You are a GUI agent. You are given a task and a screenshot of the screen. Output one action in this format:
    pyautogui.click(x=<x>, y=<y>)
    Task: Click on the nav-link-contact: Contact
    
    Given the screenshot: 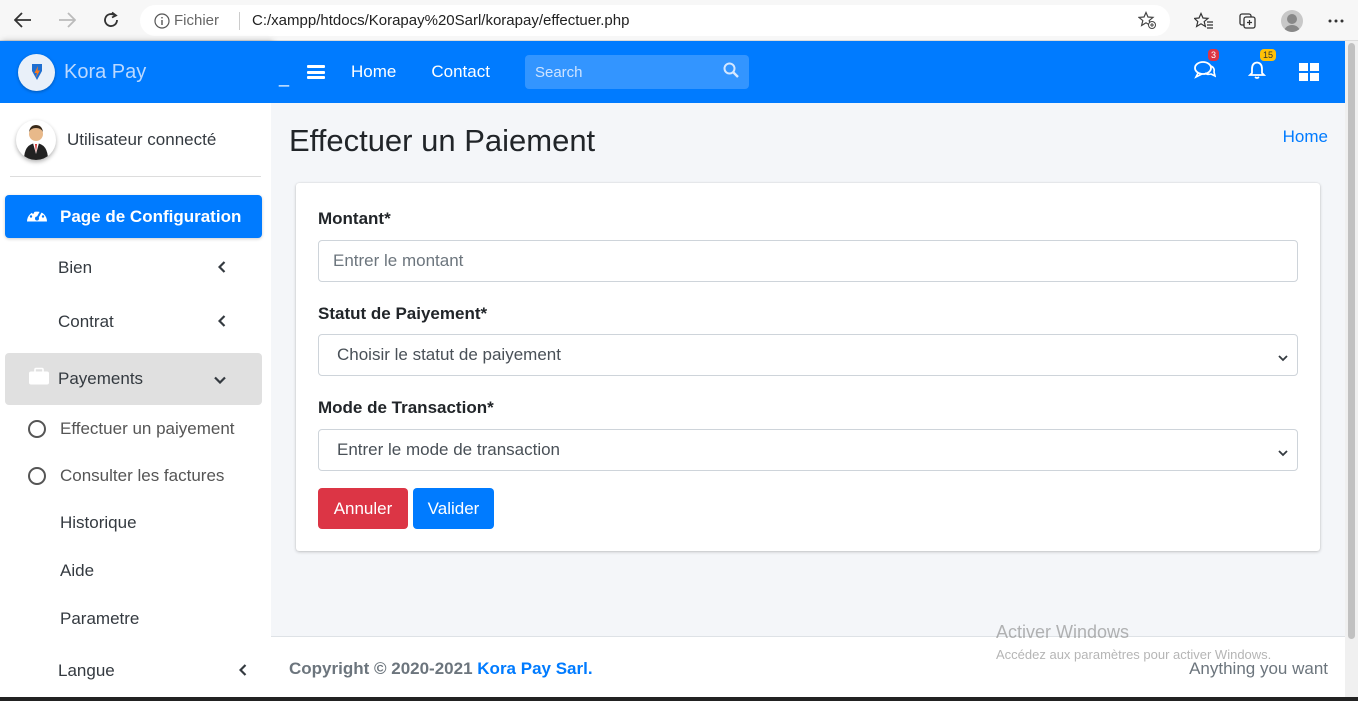 What is the action you would take?
    pyautogui.click(x=460, y=72)
    